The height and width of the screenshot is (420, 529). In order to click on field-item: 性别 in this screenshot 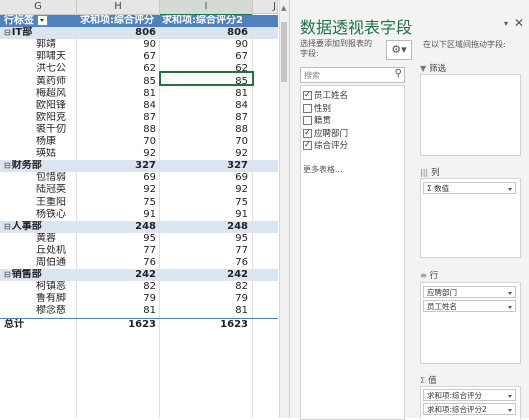, I will do `click(317, 109)`.